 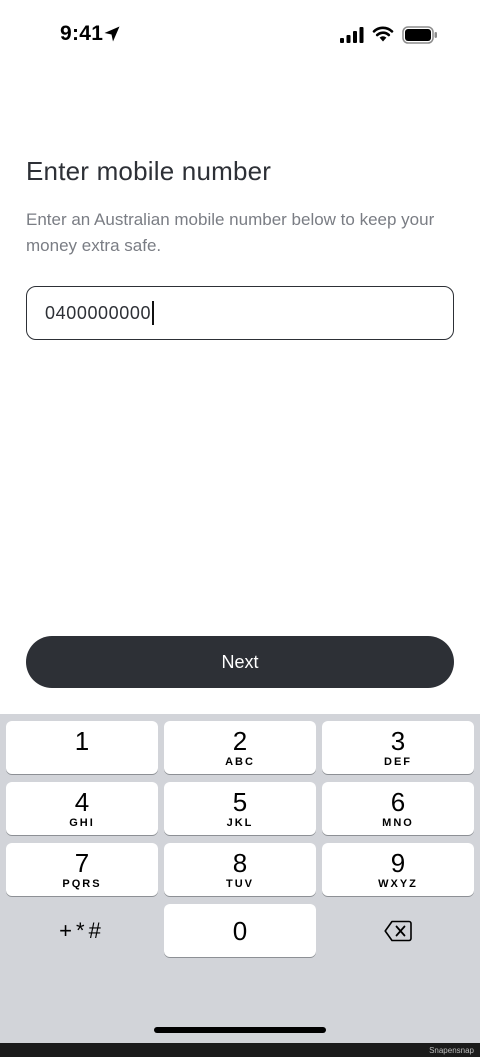 What do you see at coordinates (398, 862) in the screenshot?
I see `key-digit: 9` at bounding box center [398, 862].